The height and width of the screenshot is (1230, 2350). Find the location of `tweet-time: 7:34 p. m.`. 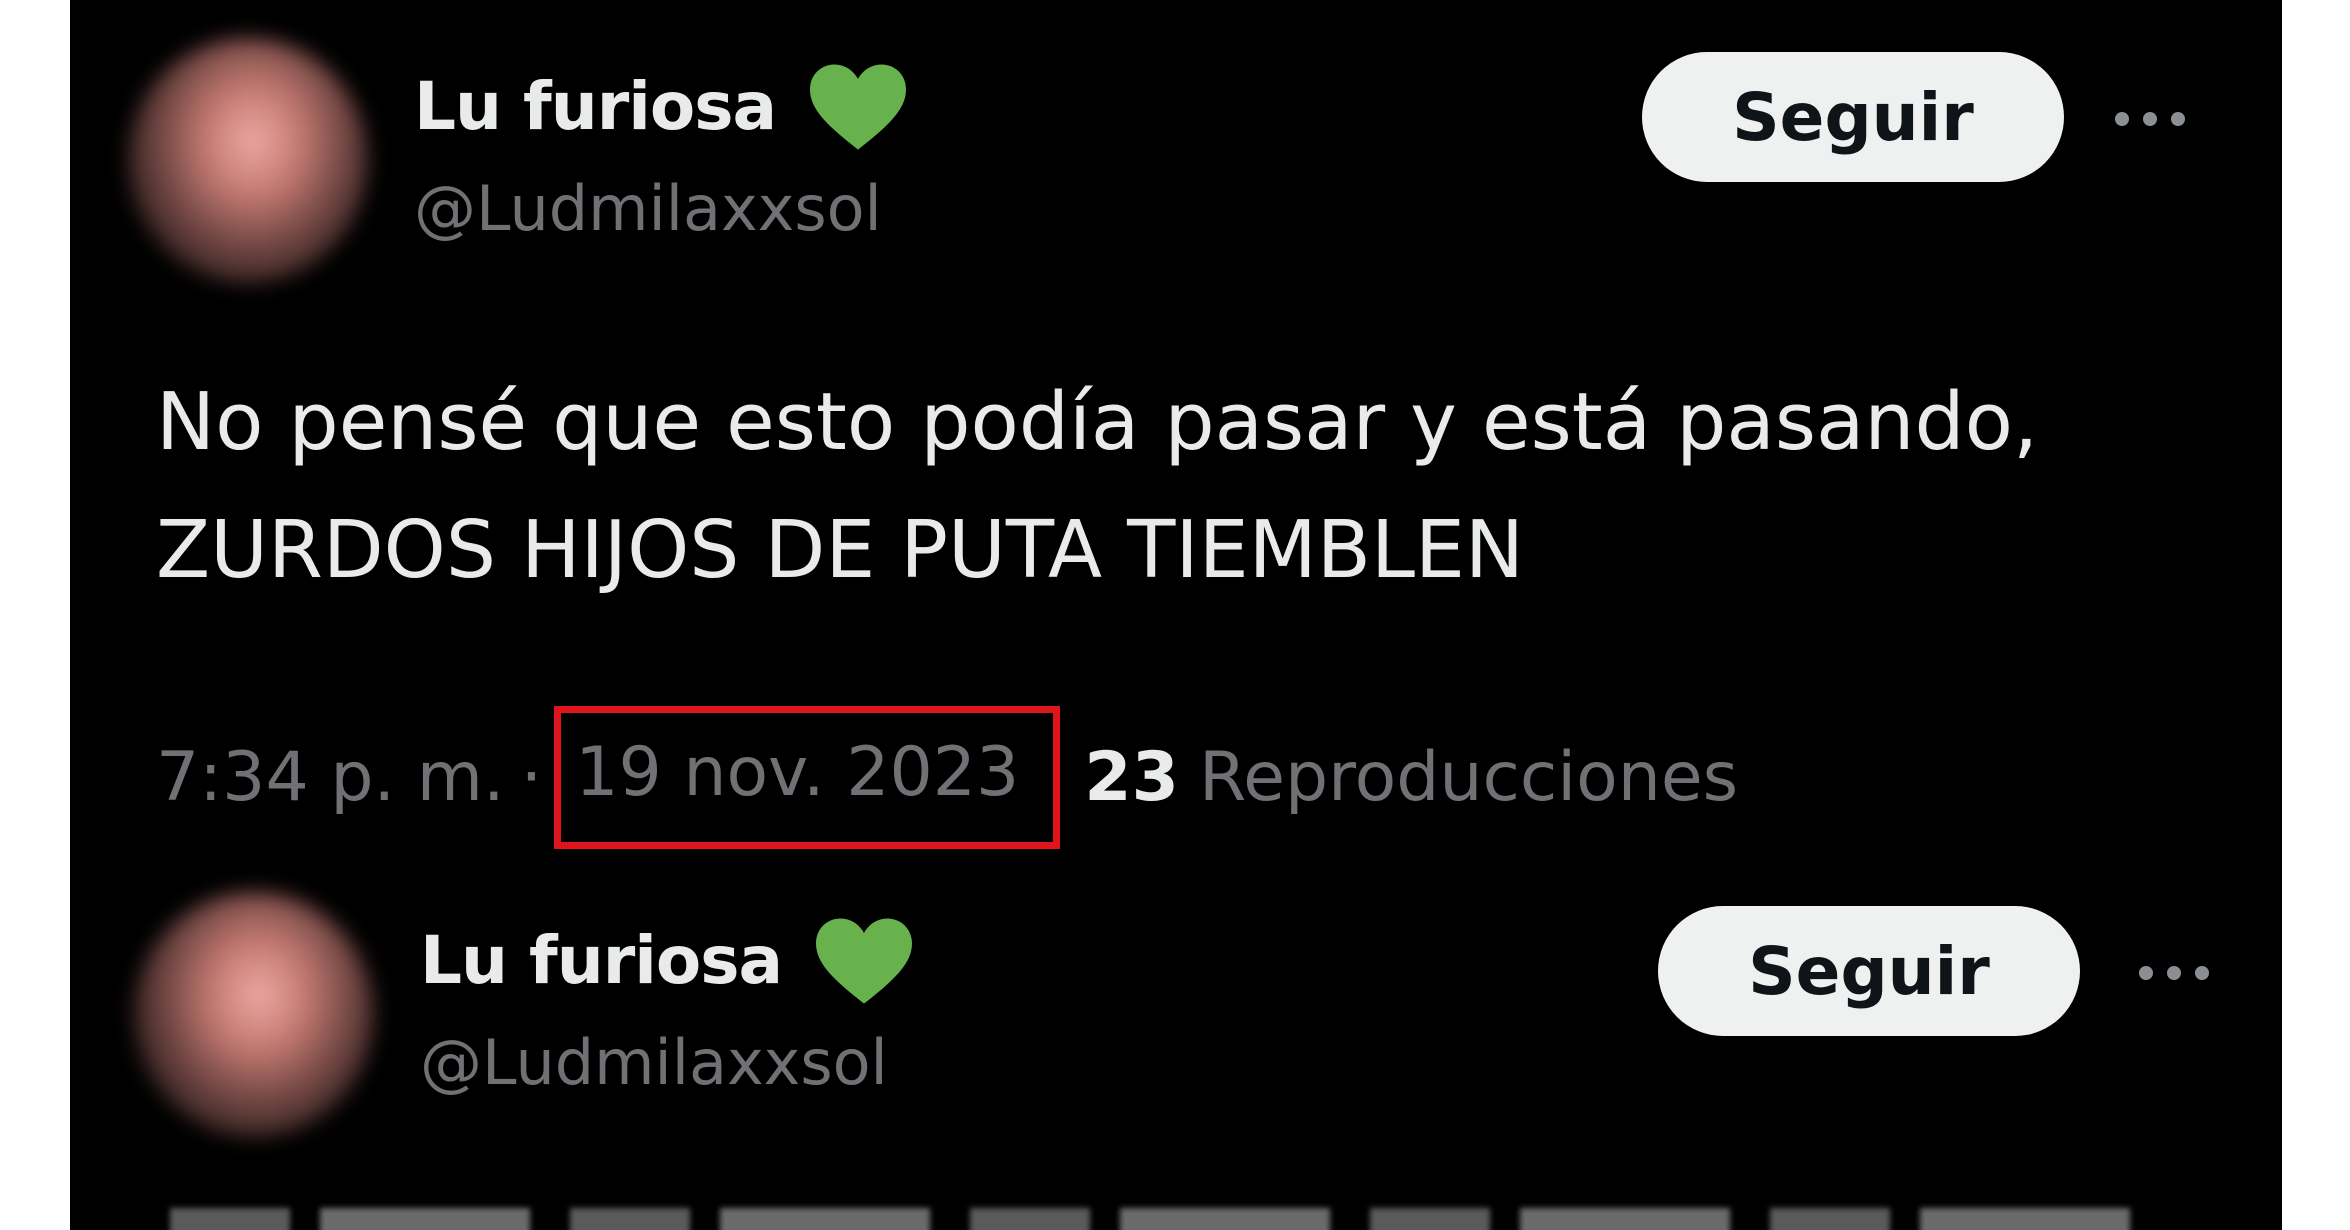

tweet-time: 7:34 p. m. is located at coordinates (330, 777).